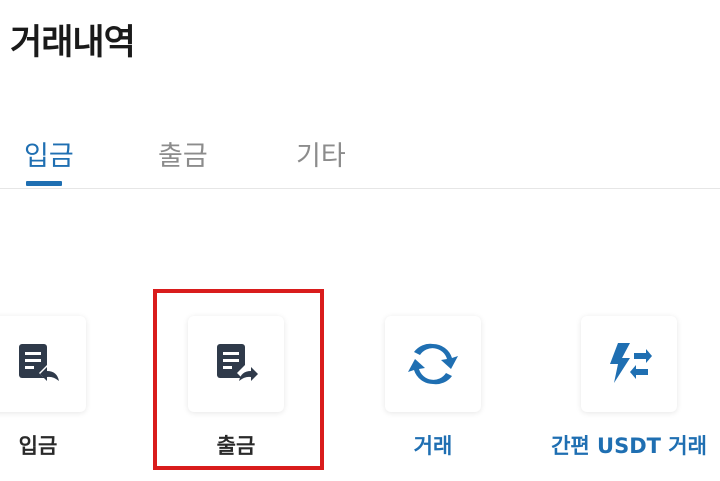 This screenshot has height=481, width=720. Describe the element at coordinates (39, 362) in the screenshot. I see `deposit-doc-icon` at that location.